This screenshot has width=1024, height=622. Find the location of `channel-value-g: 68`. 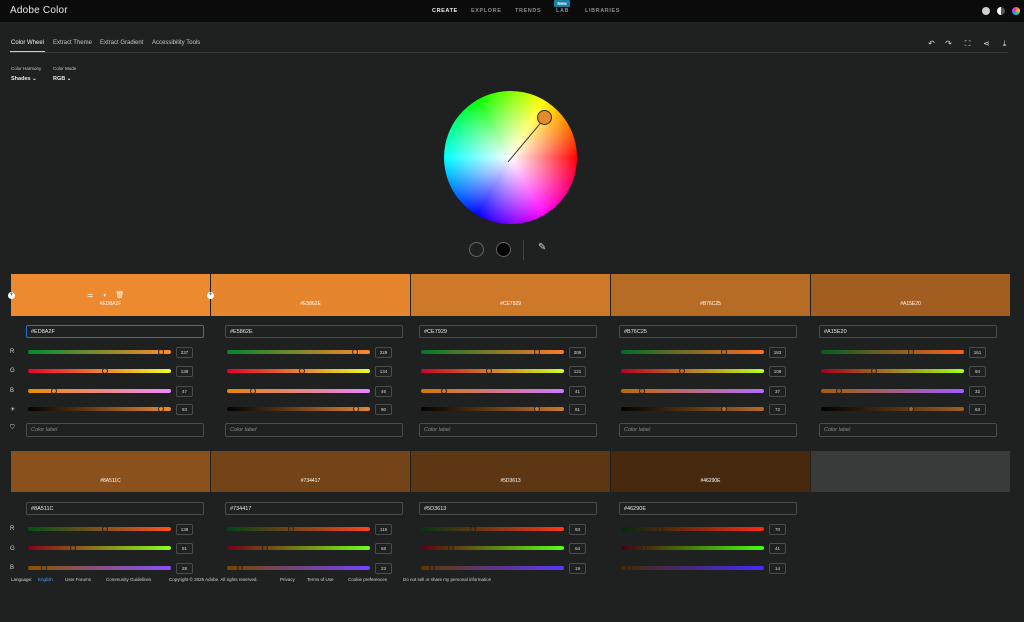

channel-value-g: 68 is located at coordinates (383, 548).